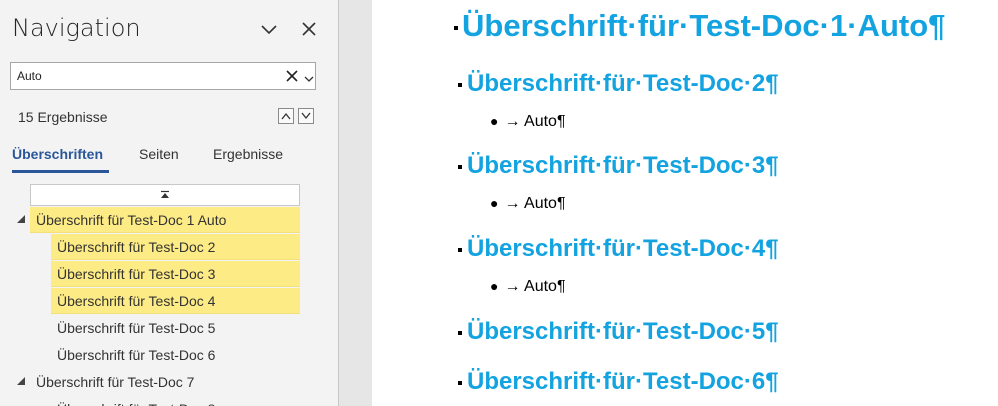 This screenshot has width=998, height=406. I want to click on clear-search-icon, so click(292, 76).